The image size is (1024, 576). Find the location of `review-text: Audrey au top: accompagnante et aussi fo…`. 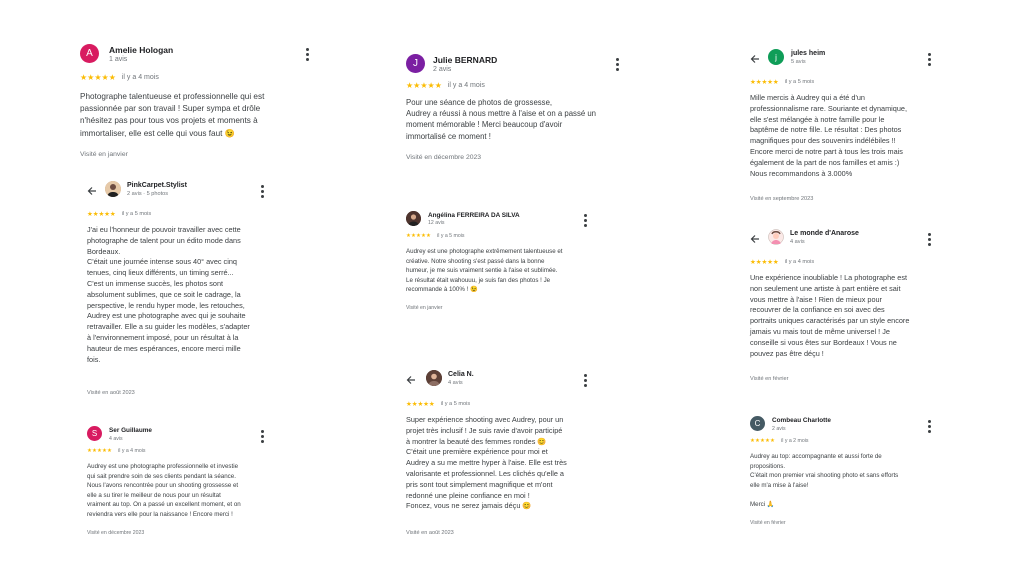

review-text: Audrey au top: accompagnante et aussi fo… is located at coordinates (824, 480).